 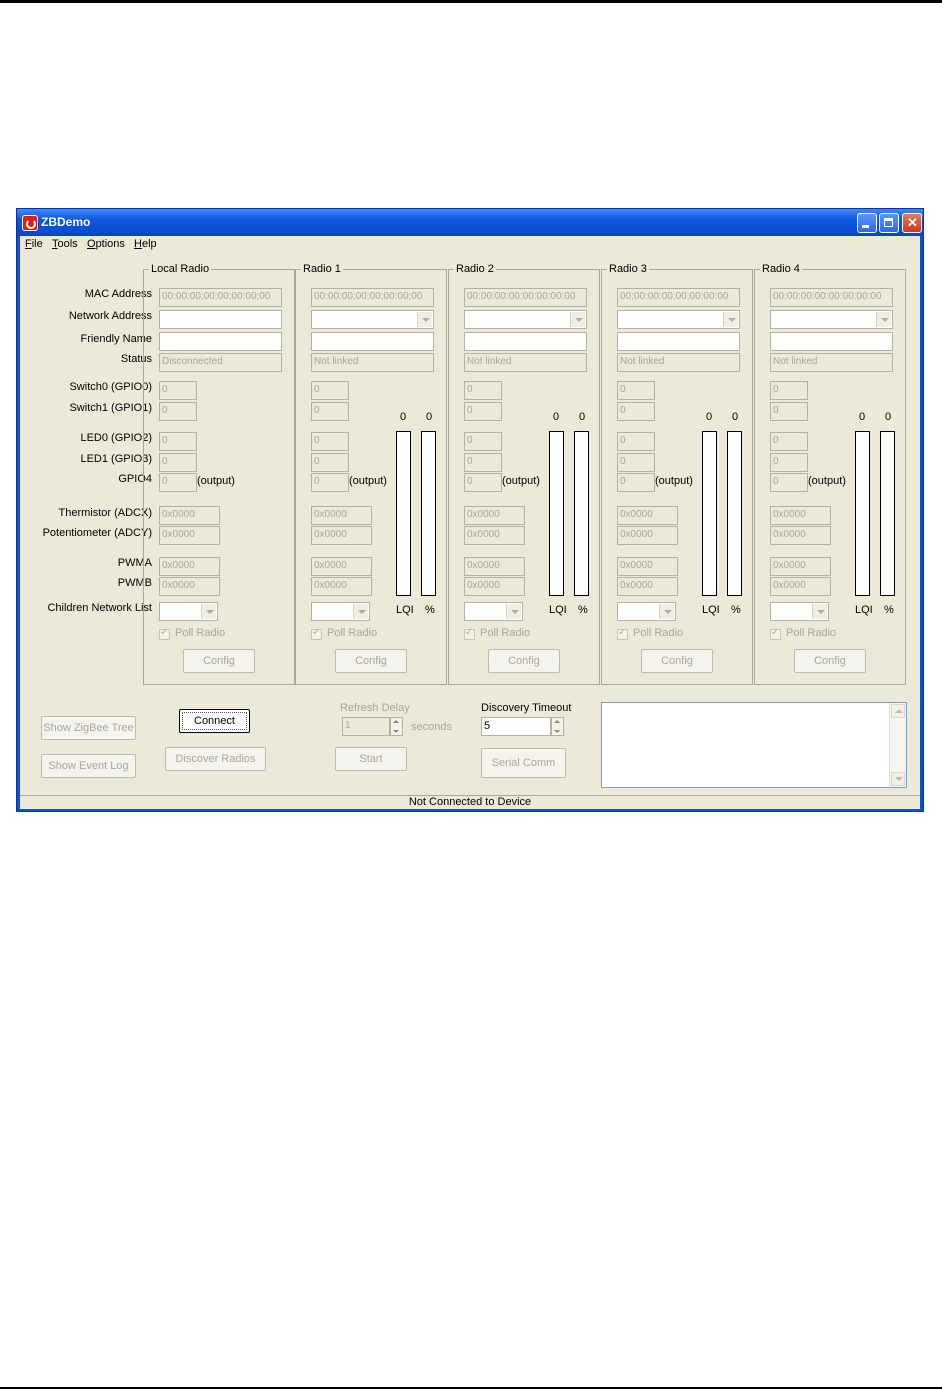 What do you see at coordinates (471, 1388) in the screenshot?
I see `page-bottom-rule` at bounding box center [471, 1388].